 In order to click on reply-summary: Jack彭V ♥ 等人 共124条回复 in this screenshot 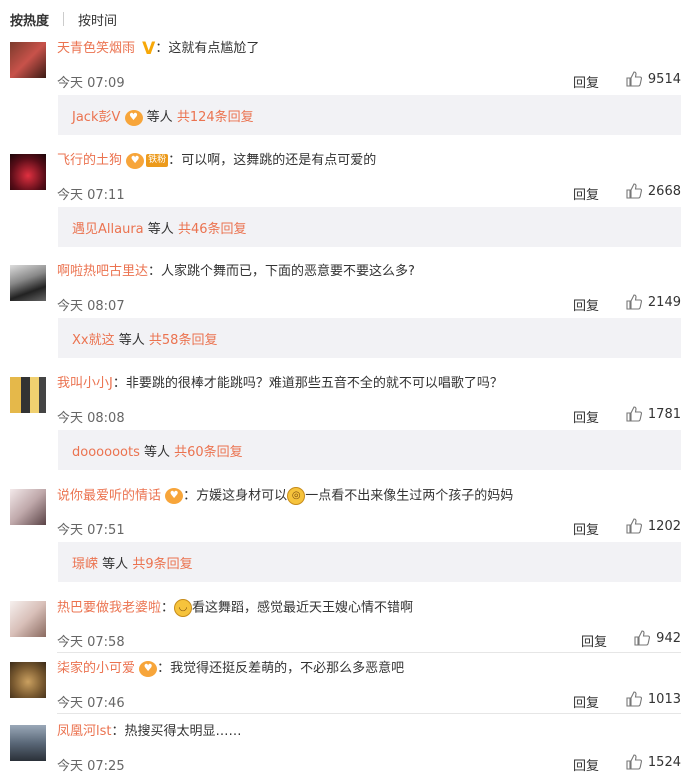, I will do `click(369, 115)`.